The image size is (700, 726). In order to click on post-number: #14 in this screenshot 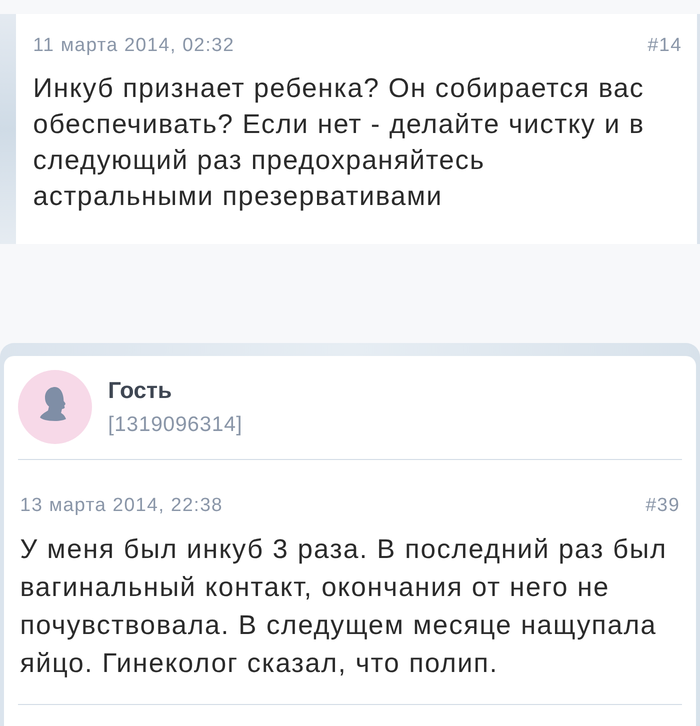, I will do `click(665, 46)`.